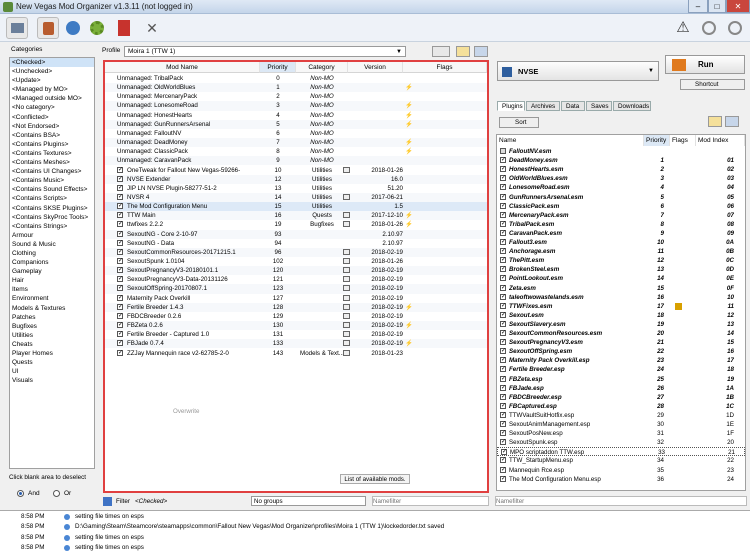 Image resolution: width=750 pixels, height=553 pixels. I want to click on col-plugin-name: Name, so click(570, 140).